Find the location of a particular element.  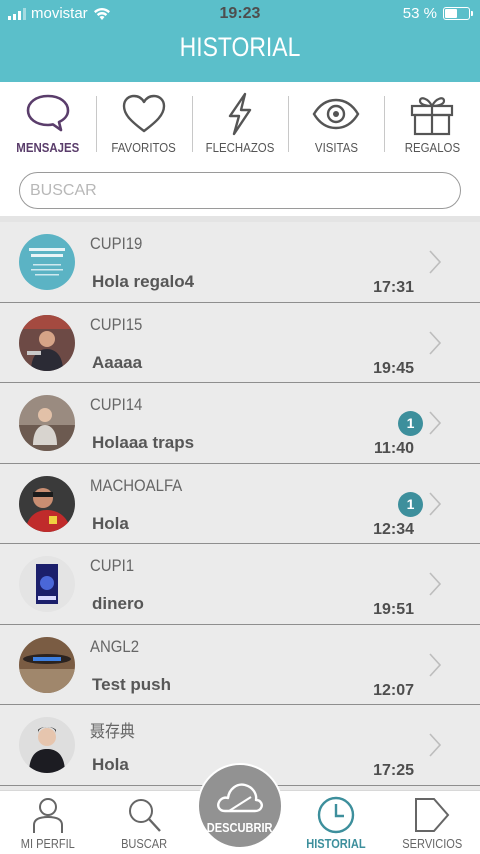

nav-servicios: SERVICIOS is located at coordinates (432, 822).